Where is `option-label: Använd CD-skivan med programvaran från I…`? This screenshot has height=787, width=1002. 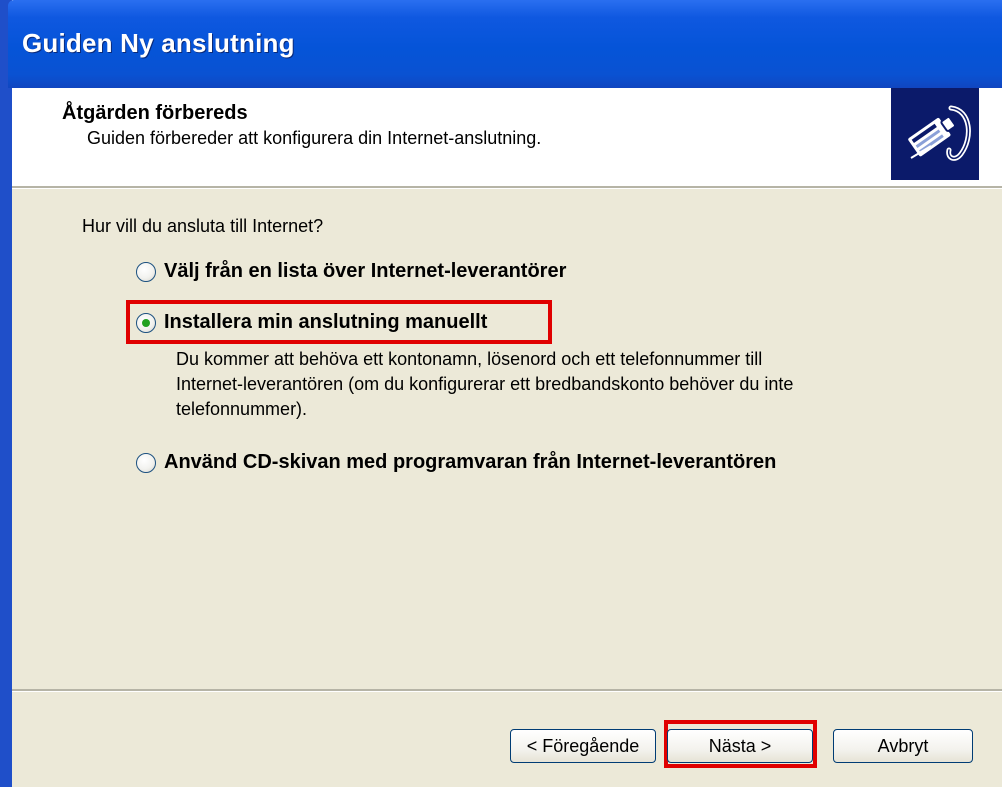 option-label: Använd CD-skivan med programvaran från I… is located at coordinates (470, 462).